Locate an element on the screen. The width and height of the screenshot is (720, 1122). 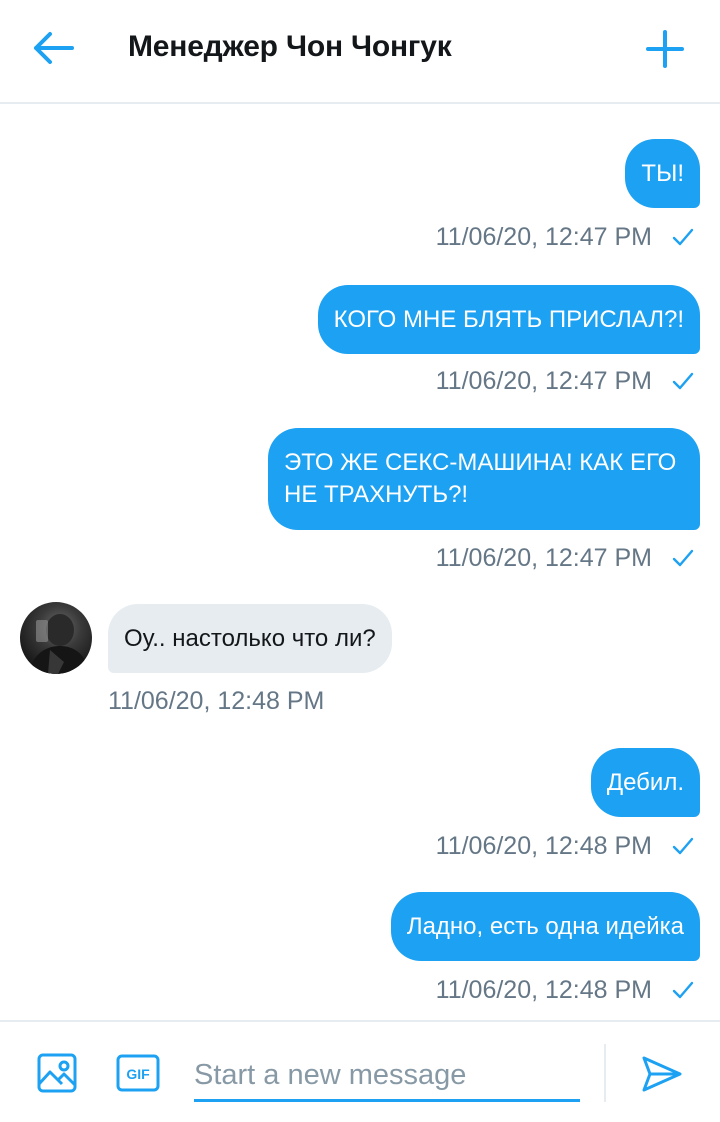
avatar is located at coordinates (56, 638).